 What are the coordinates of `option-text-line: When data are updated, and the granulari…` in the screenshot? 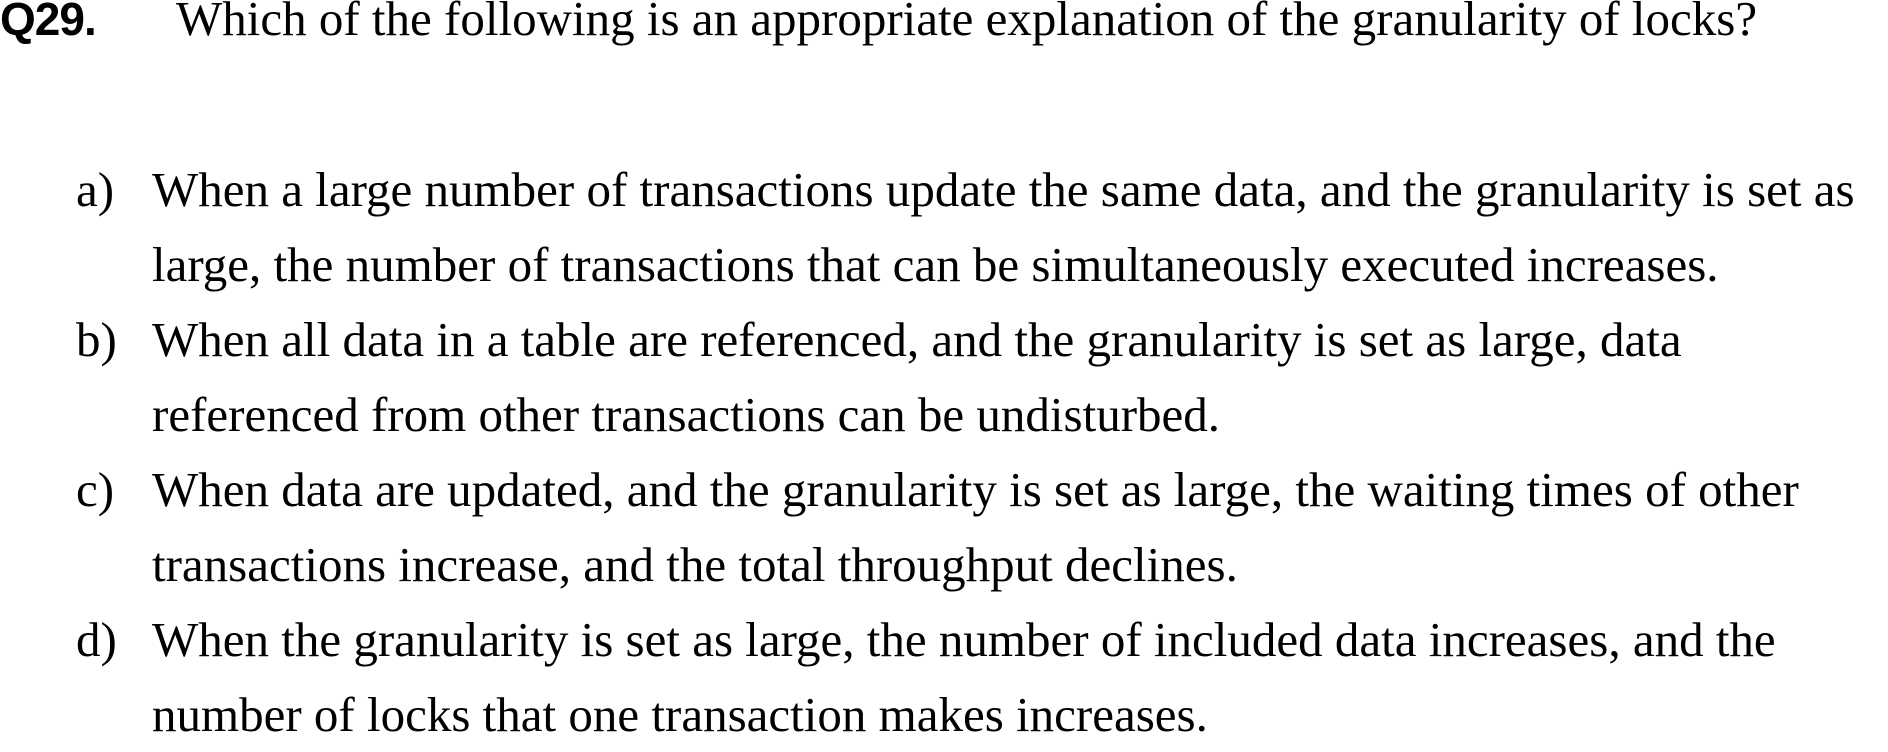 It's located at (975, 489).